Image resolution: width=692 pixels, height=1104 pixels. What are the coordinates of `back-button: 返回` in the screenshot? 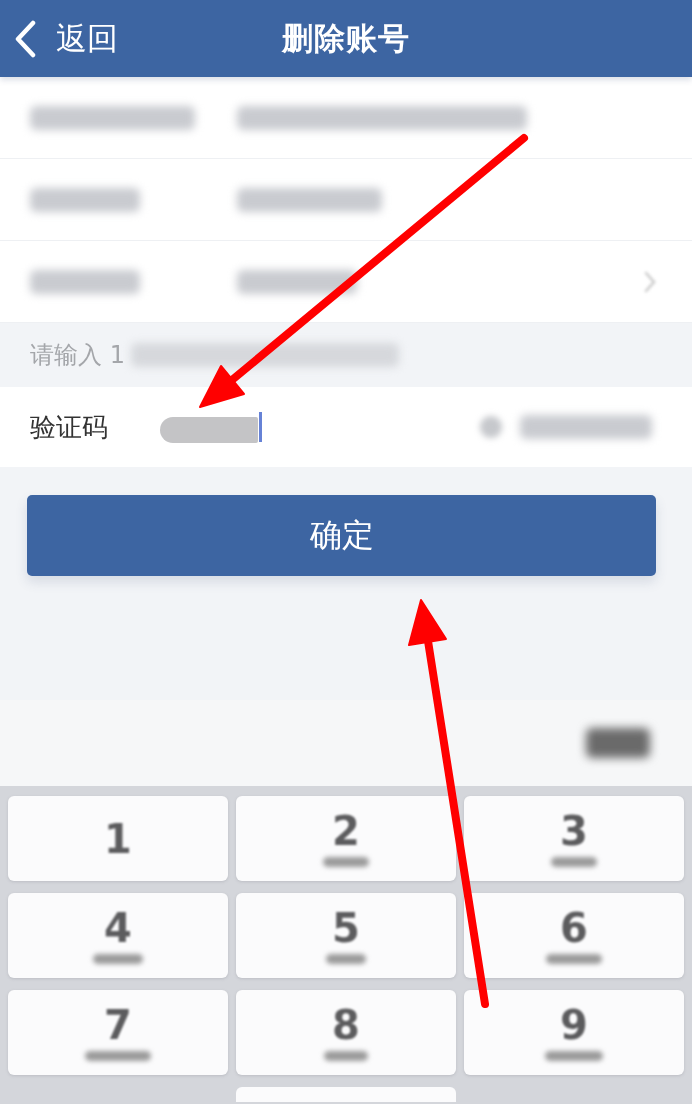 It's located at (66, 38).